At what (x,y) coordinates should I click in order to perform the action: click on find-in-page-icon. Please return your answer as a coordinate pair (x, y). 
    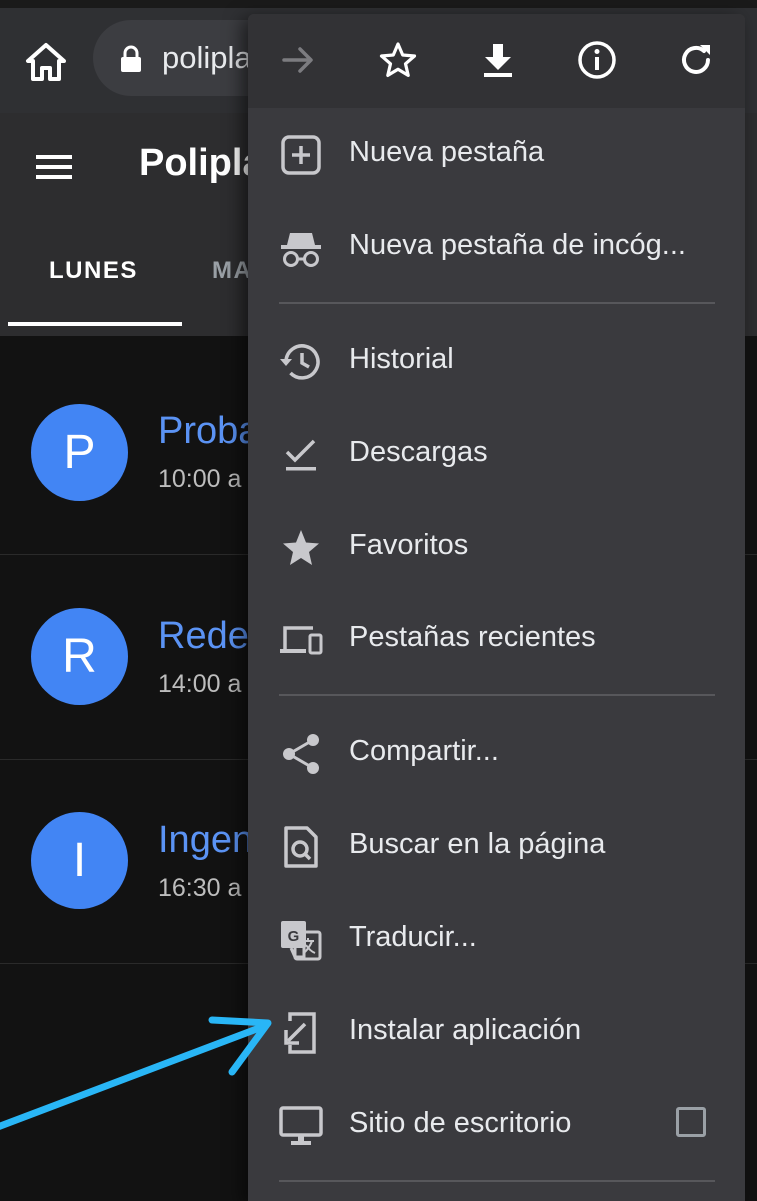
    Looking at the image, I should click on (301, 847).